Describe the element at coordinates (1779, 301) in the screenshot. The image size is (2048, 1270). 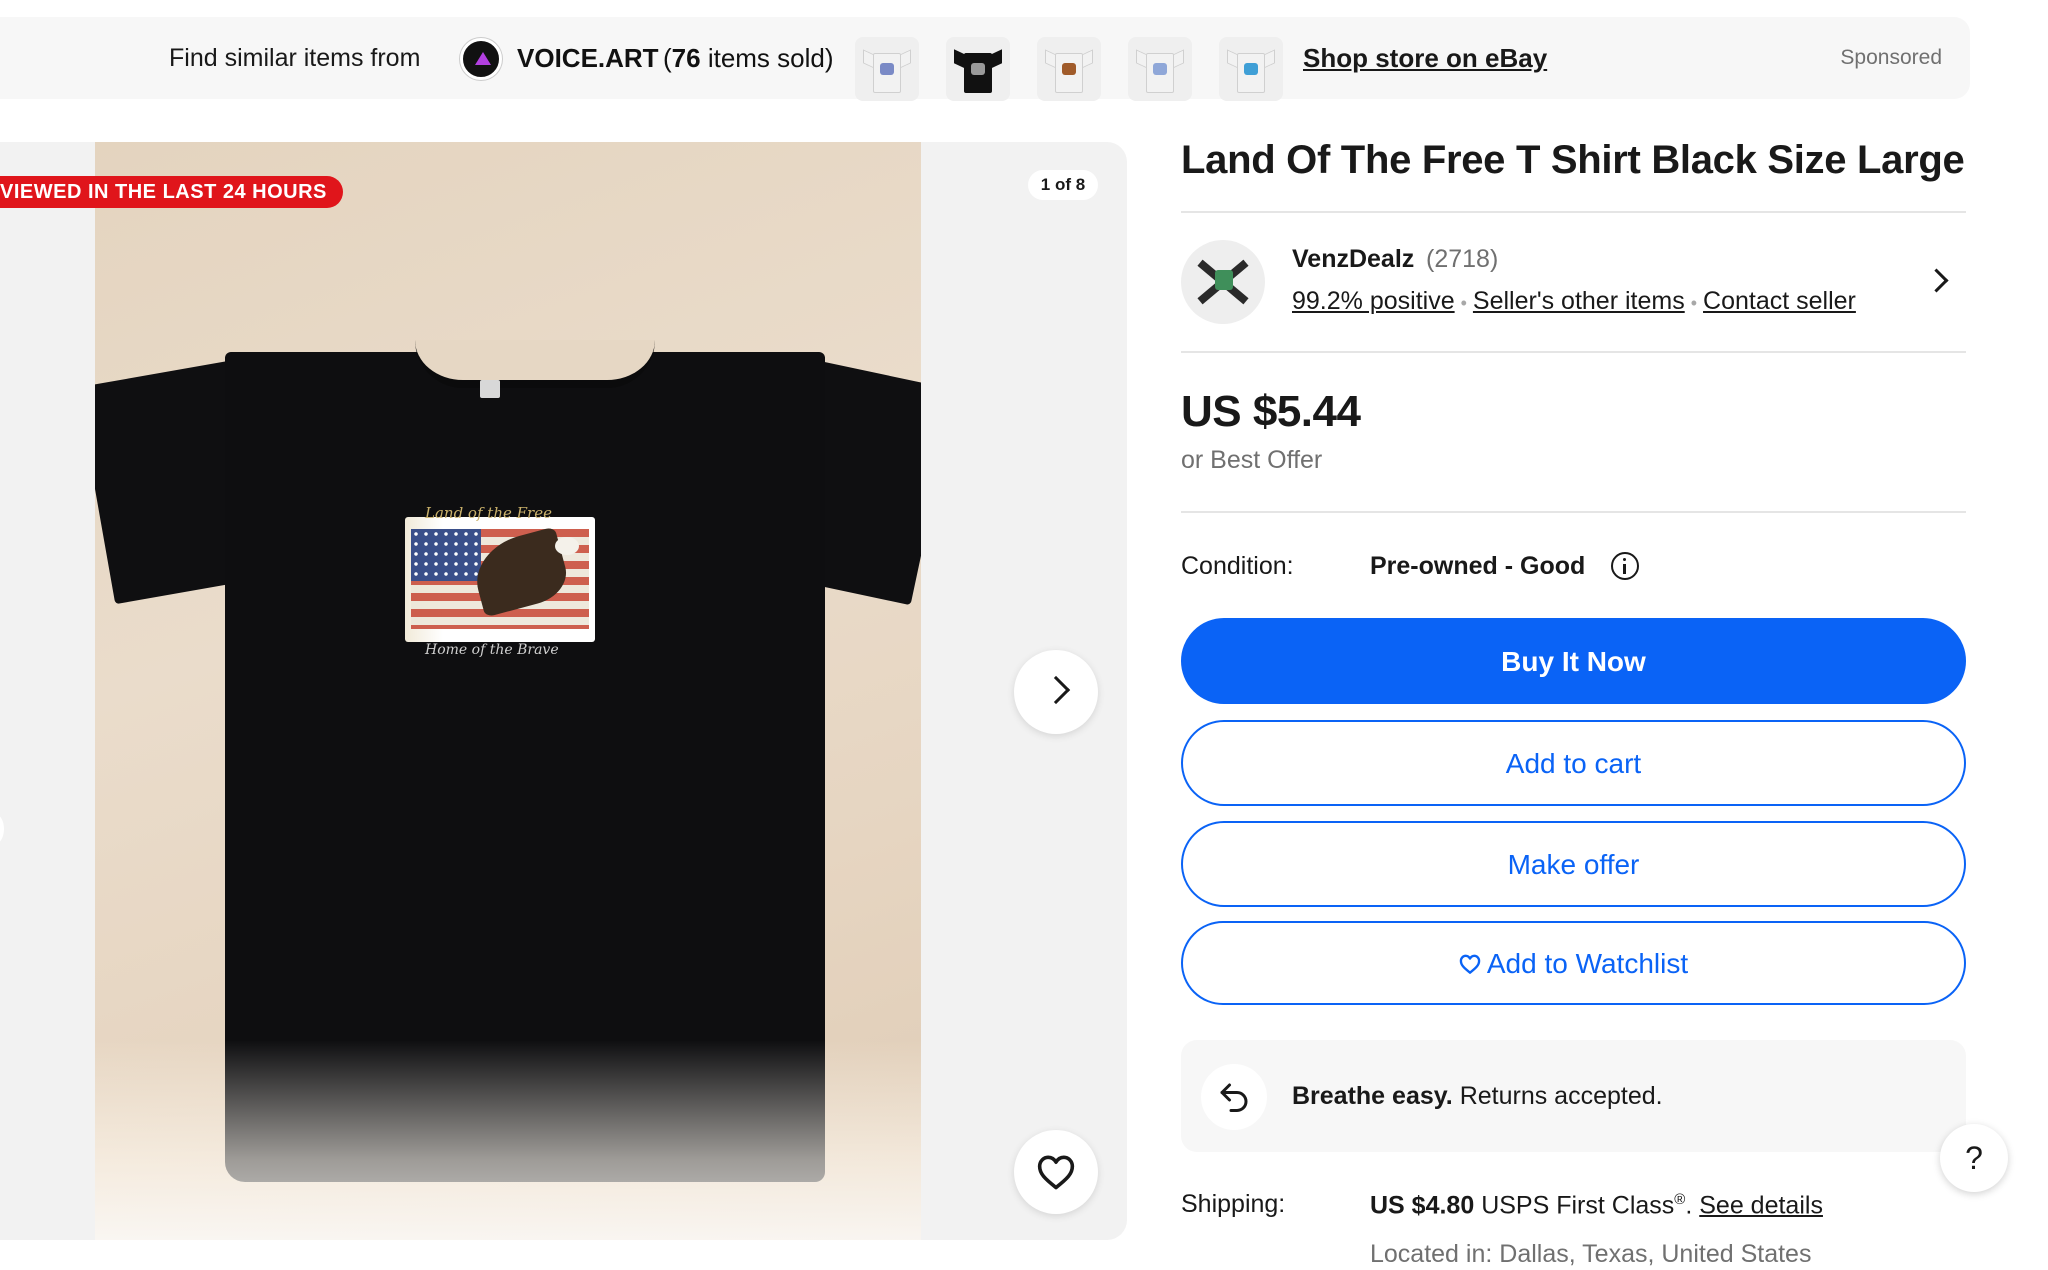
I see `contact-seller-link: Contact seller` at that location.